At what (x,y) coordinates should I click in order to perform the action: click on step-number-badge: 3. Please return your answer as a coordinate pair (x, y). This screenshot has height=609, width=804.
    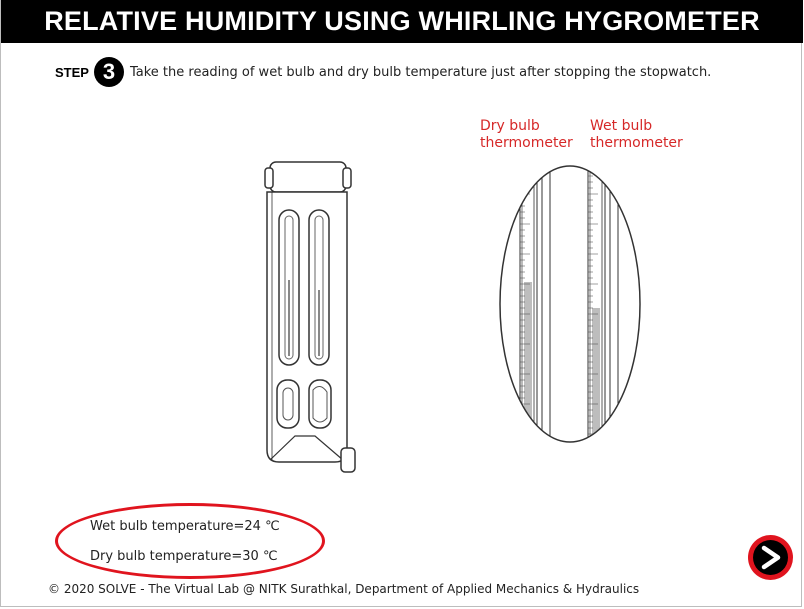
    Looking at the image, I should click on (108, 72).